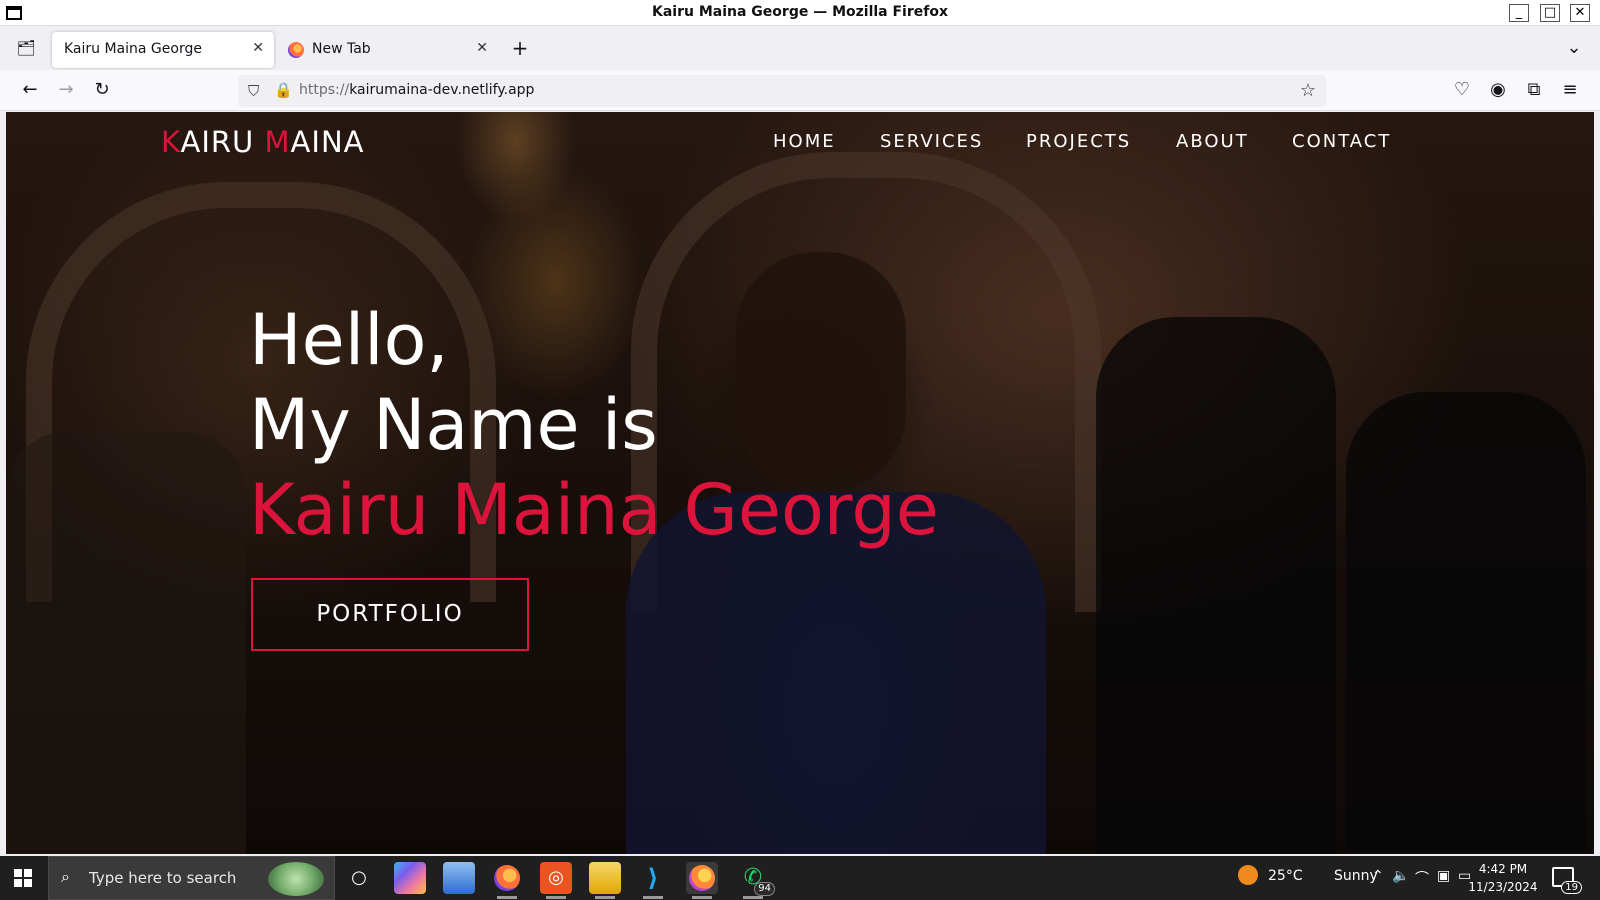 The image size is (1600, 900). What do you see at coordinates (1248, 875) in the screenshot?
I see `weather-icon` at bounding box center [1248, 875].